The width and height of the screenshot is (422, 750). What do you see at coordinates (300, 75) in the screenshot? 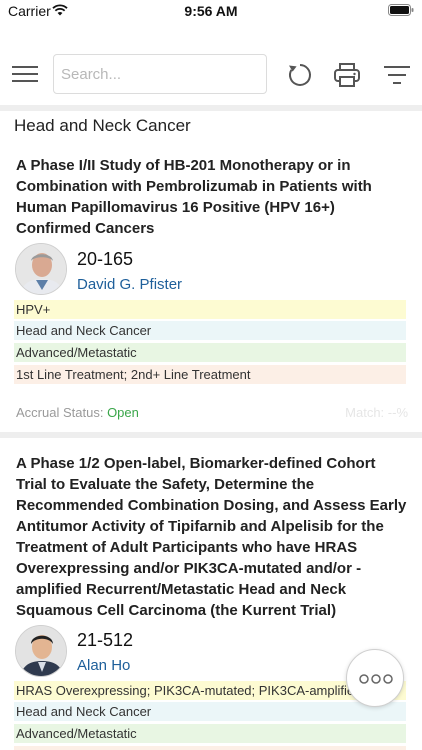
I see `refresh-icon` at bounding box center [300, 75].